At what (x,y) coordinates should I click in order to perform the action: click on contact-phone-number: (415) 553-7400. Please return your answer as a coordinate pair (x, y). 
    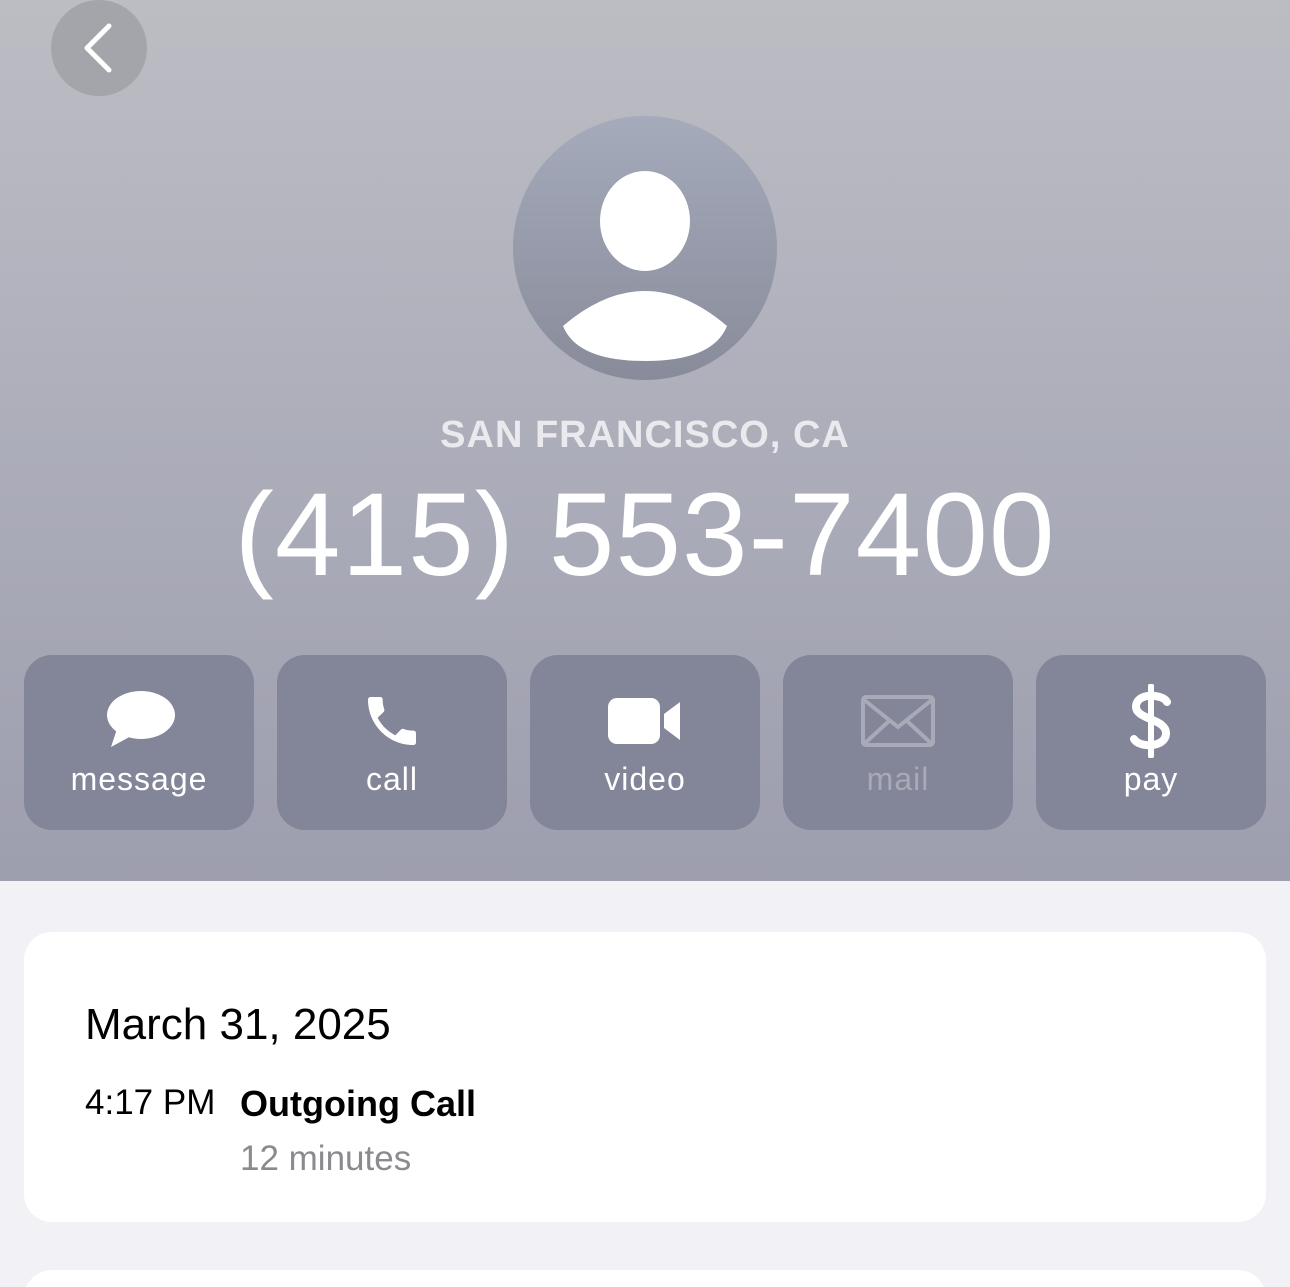
    Looking at the image, I should click on (645, 535).